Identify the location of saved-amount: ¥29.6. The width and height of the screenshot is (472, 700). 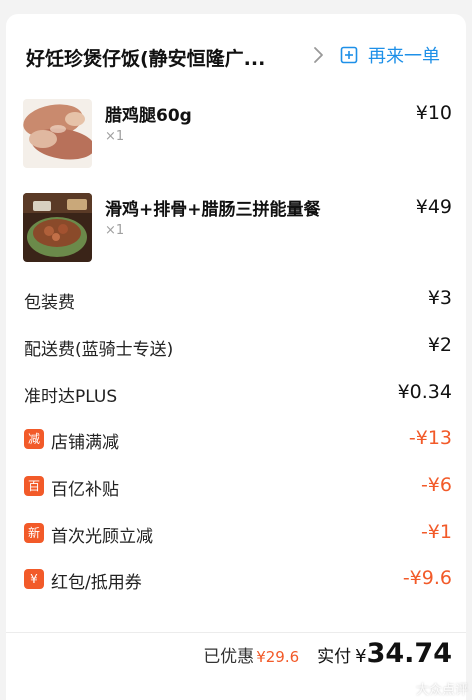
(278, 657).